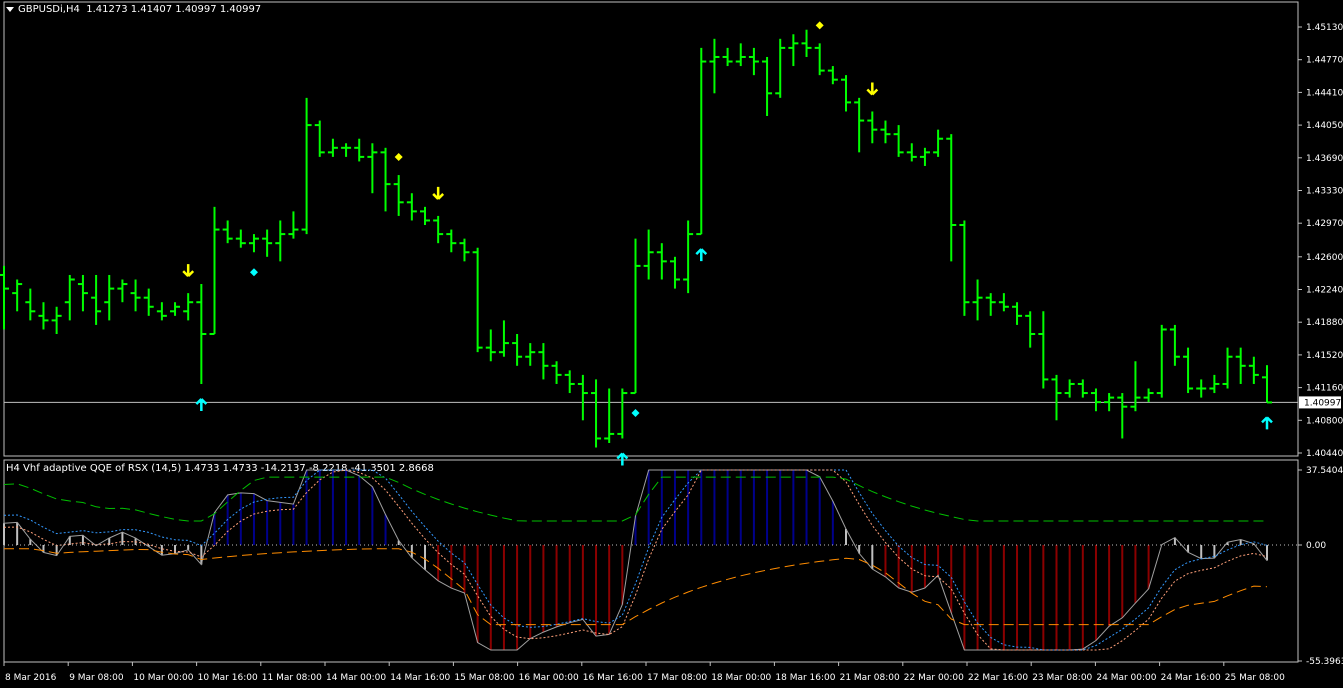  What do you see at coordinates (163, 678) in the screenshot?
I see `time-tick-label: 10 Mar 00:00` at bounding box center [163, 678].